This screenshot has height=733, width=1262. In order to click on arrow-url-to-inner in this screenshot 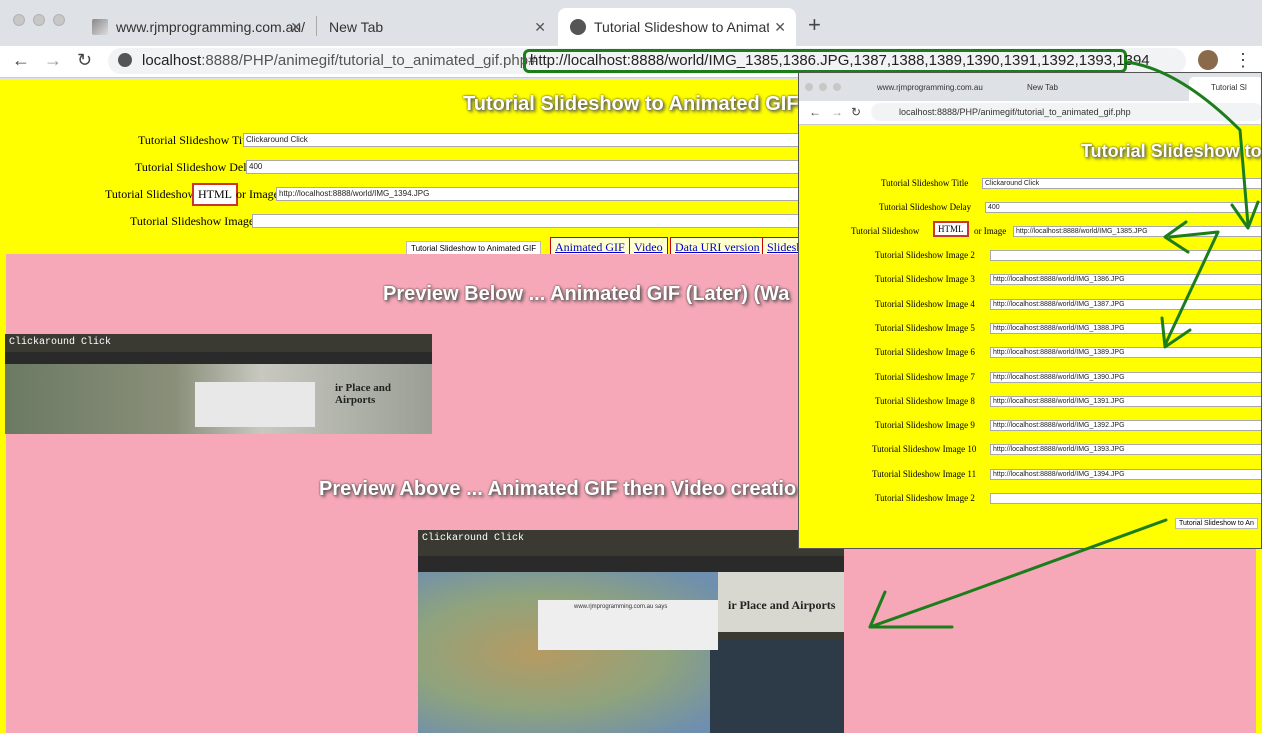, I will do `click(1187, 143)`.